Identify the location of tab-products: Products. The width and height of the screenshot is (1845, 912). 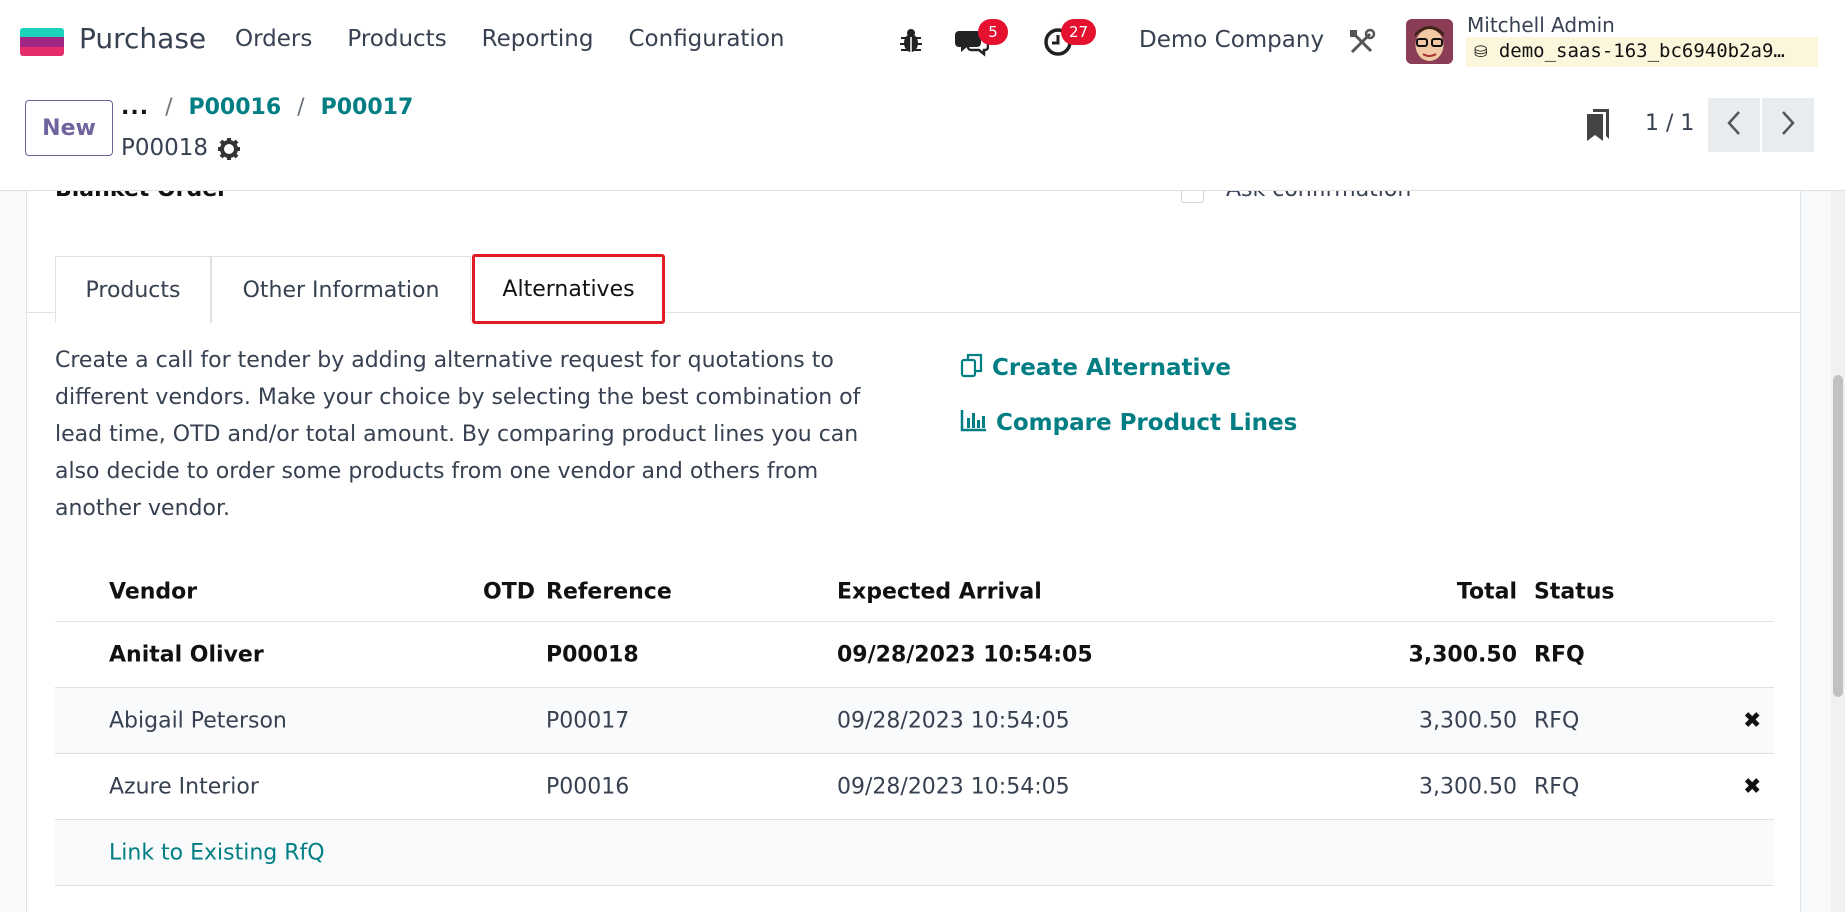
(133, 289).